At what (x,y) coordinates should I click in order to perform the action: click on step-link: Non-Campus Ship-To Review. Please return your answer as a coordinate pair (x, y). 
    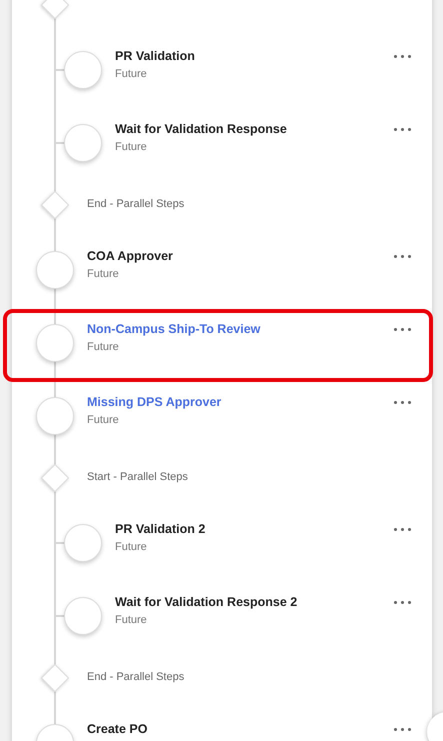
    Looking at the image, I should click on (173, 329).